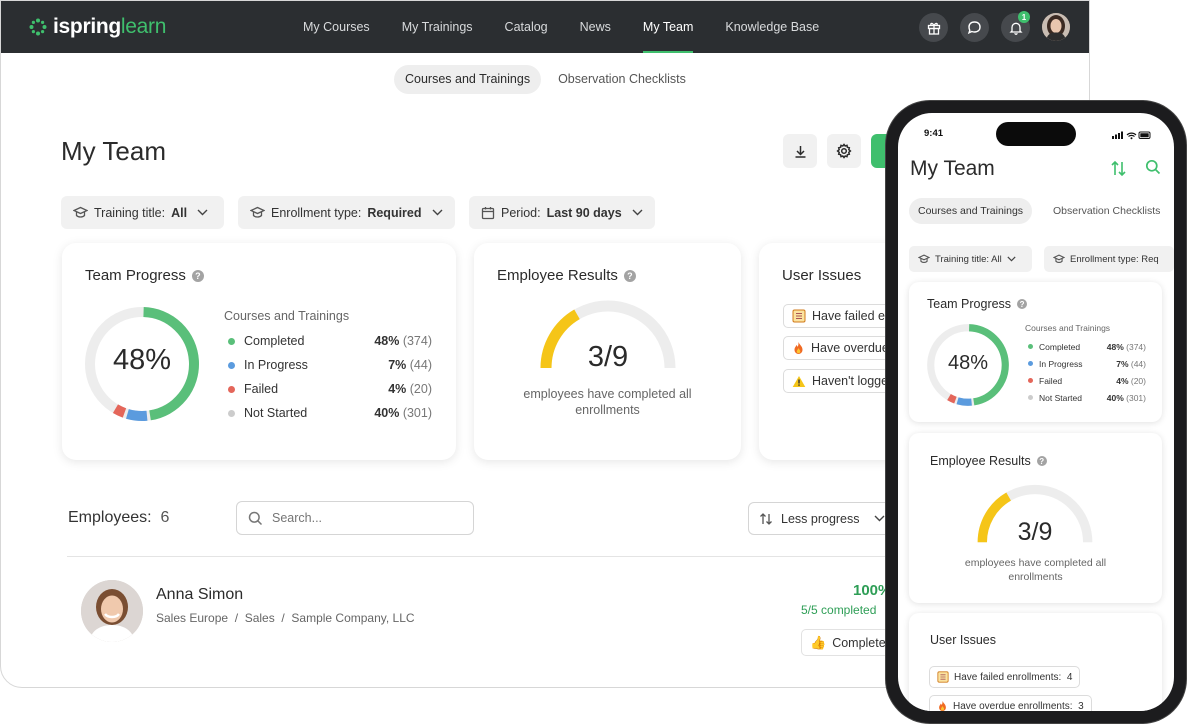  I want to click on gift-icon, so click(933, 28).